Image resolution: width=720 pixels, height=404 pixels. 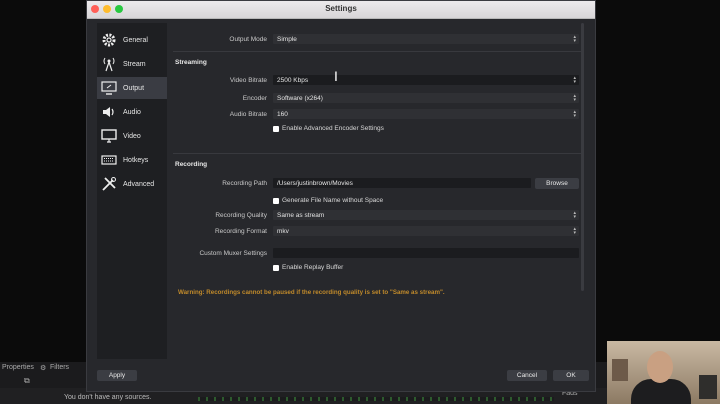 I want to click on sidebar-item-label: Audio, so click(x=132, y=112).